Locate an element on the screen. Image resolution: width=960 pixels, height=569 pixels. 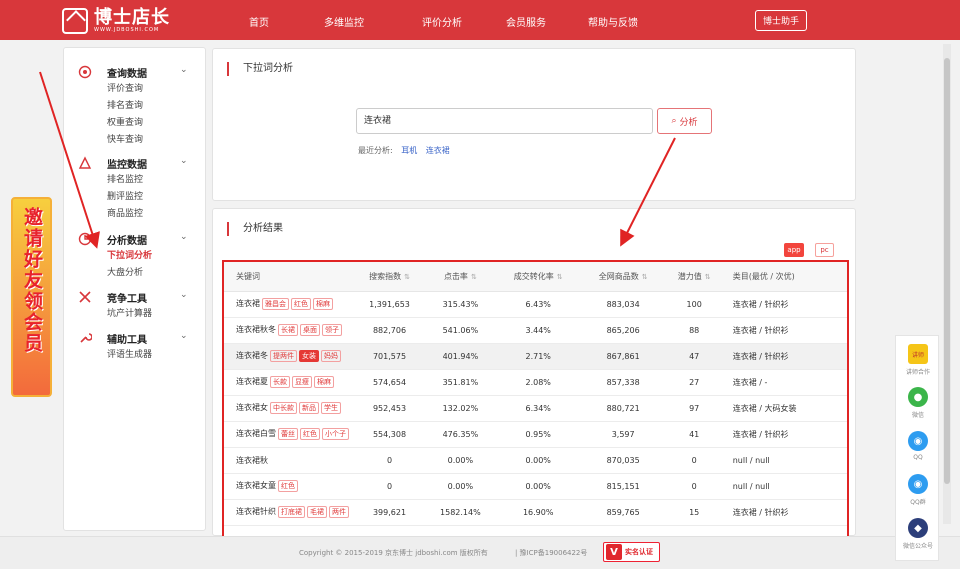
tool-qq-group: ◉ QQ群 is located at coordinates (918, 490).